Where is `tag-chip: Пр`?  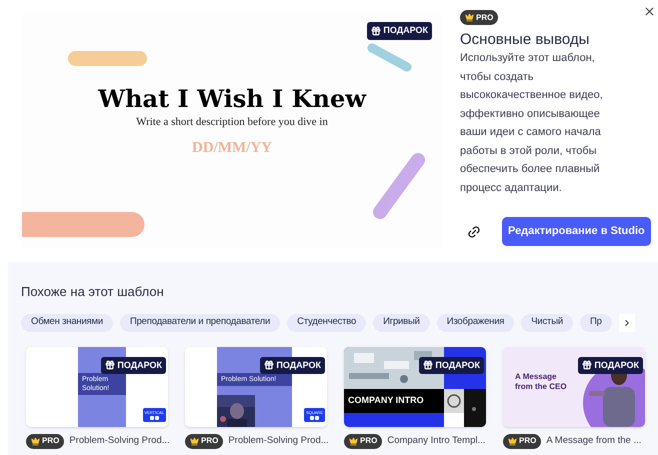 tag-chip: Пр is located at coordinates (596, 323).